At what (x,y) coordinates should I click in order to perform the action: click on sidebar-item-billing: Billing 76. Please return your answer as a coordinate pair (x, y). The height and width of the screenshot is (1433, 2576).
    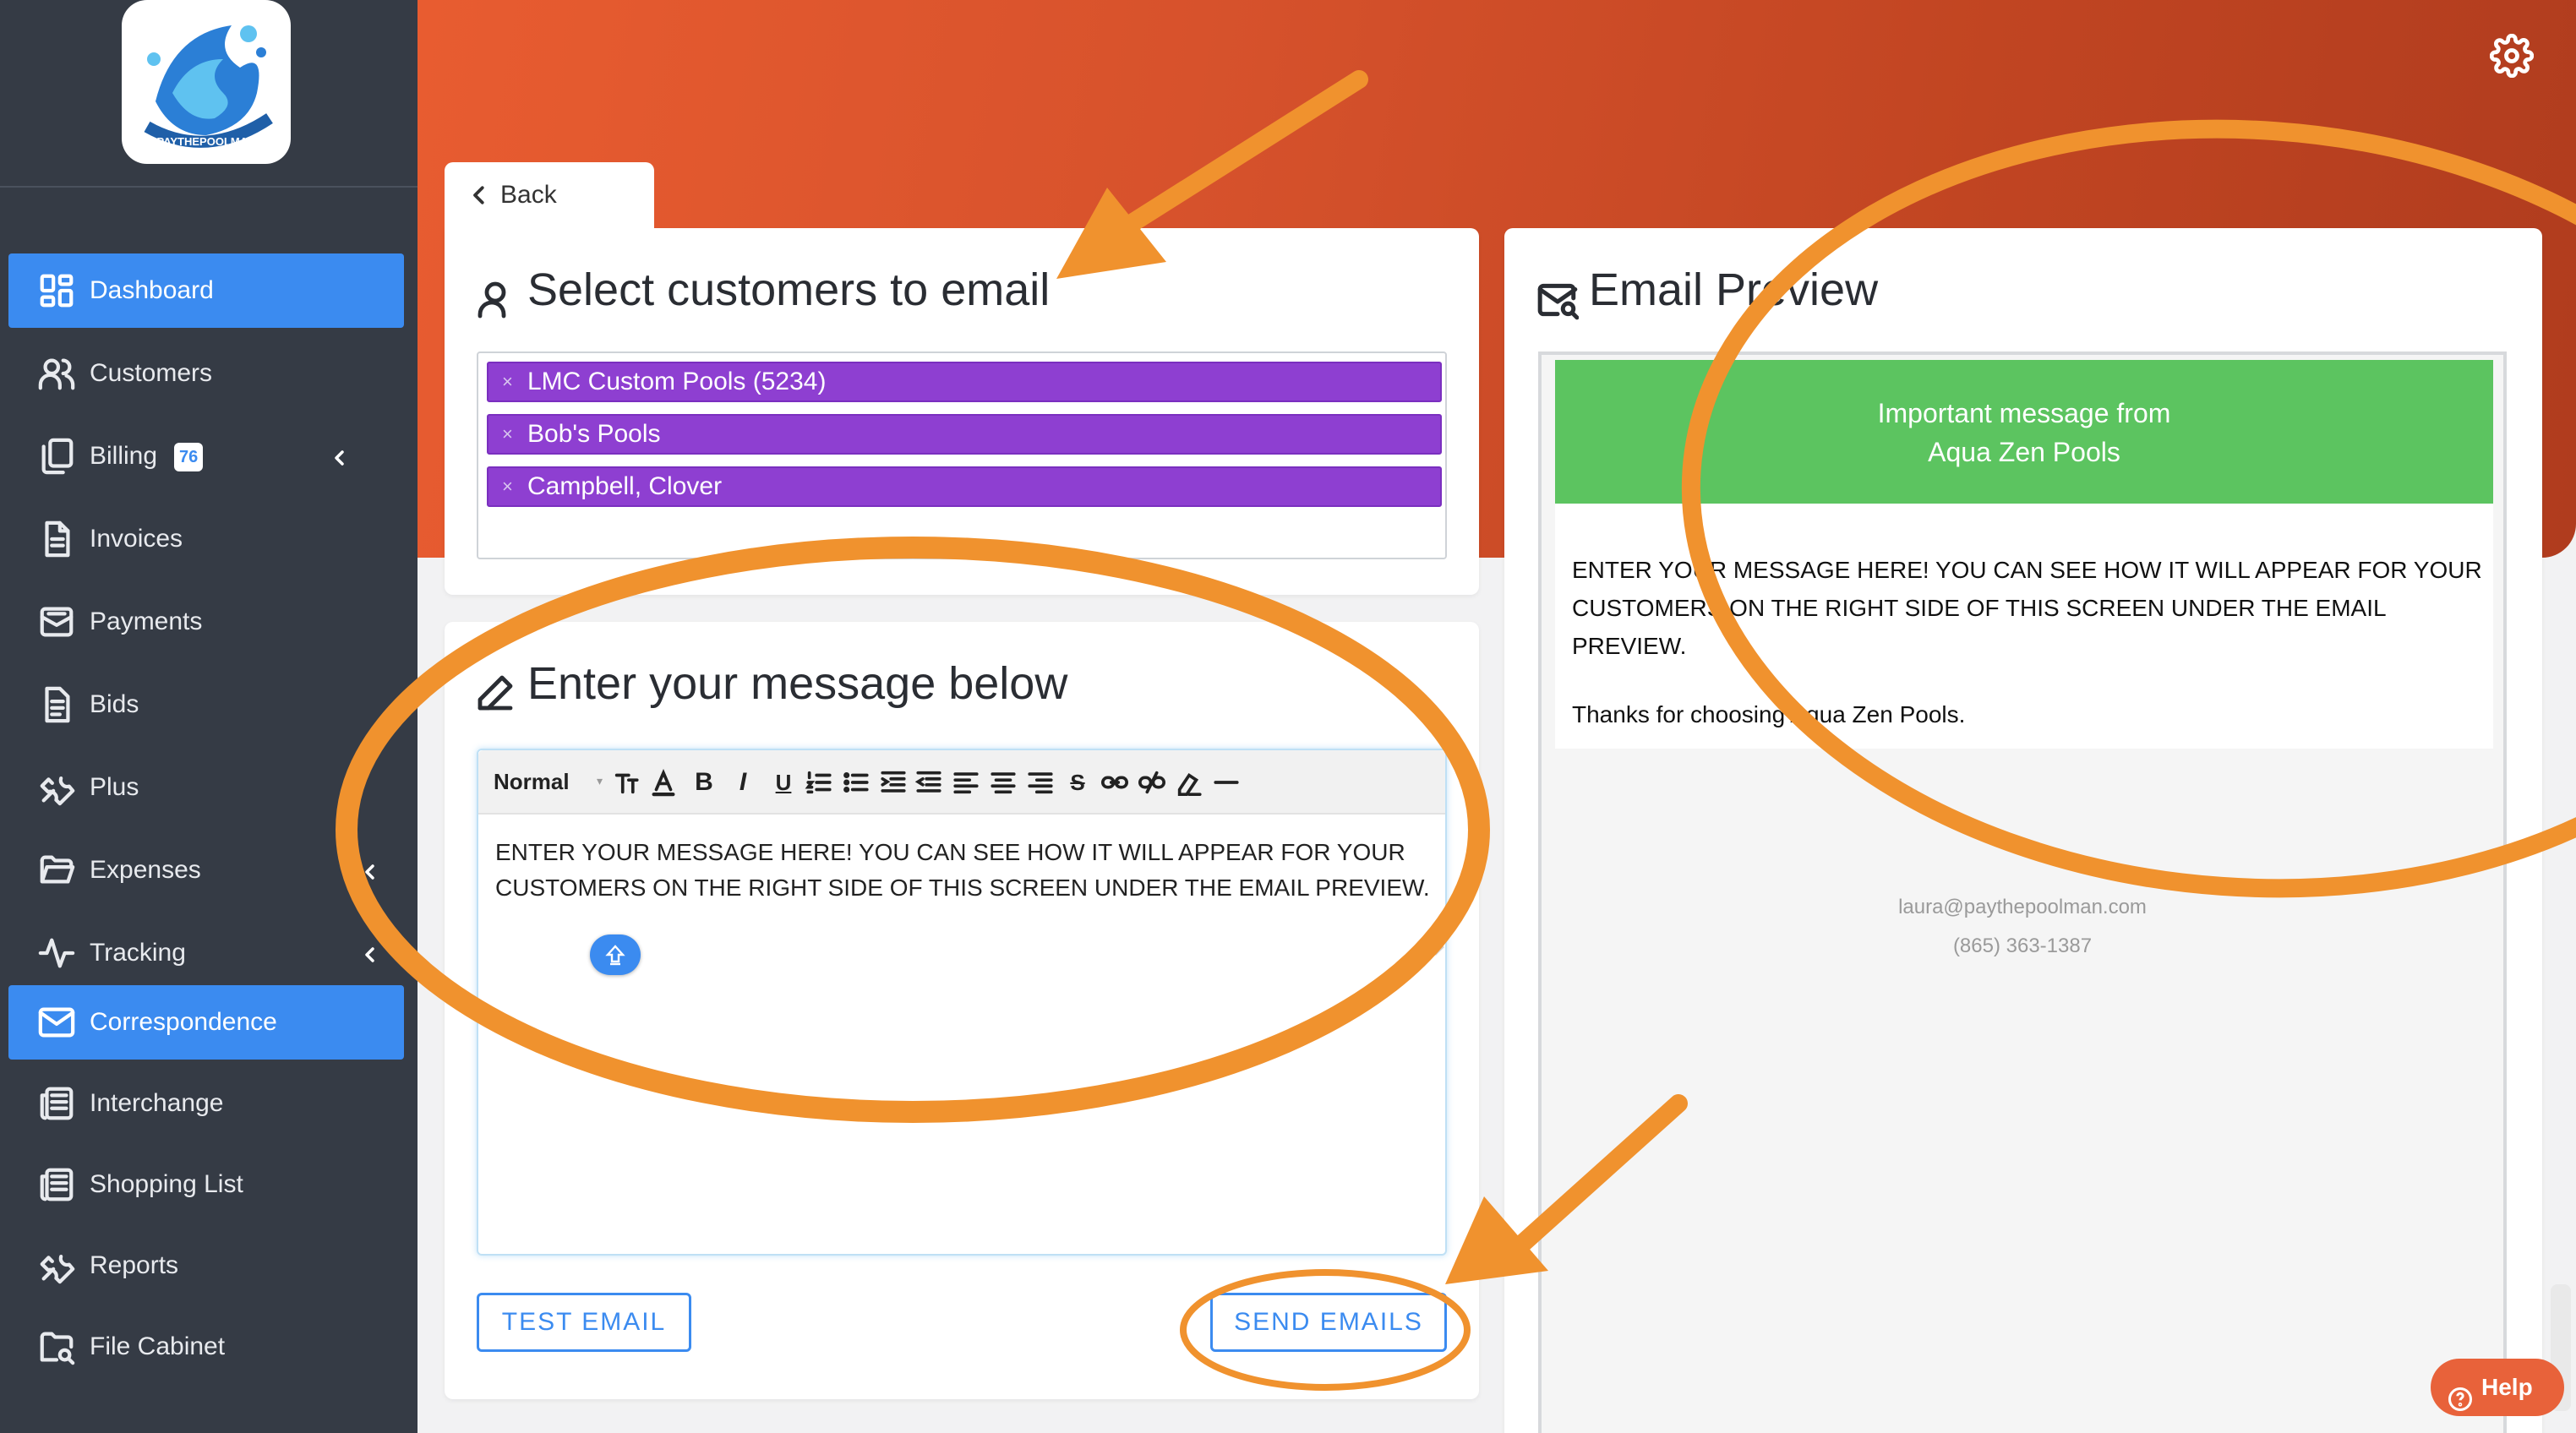
    Looking at the image, I should click on (206, 456).